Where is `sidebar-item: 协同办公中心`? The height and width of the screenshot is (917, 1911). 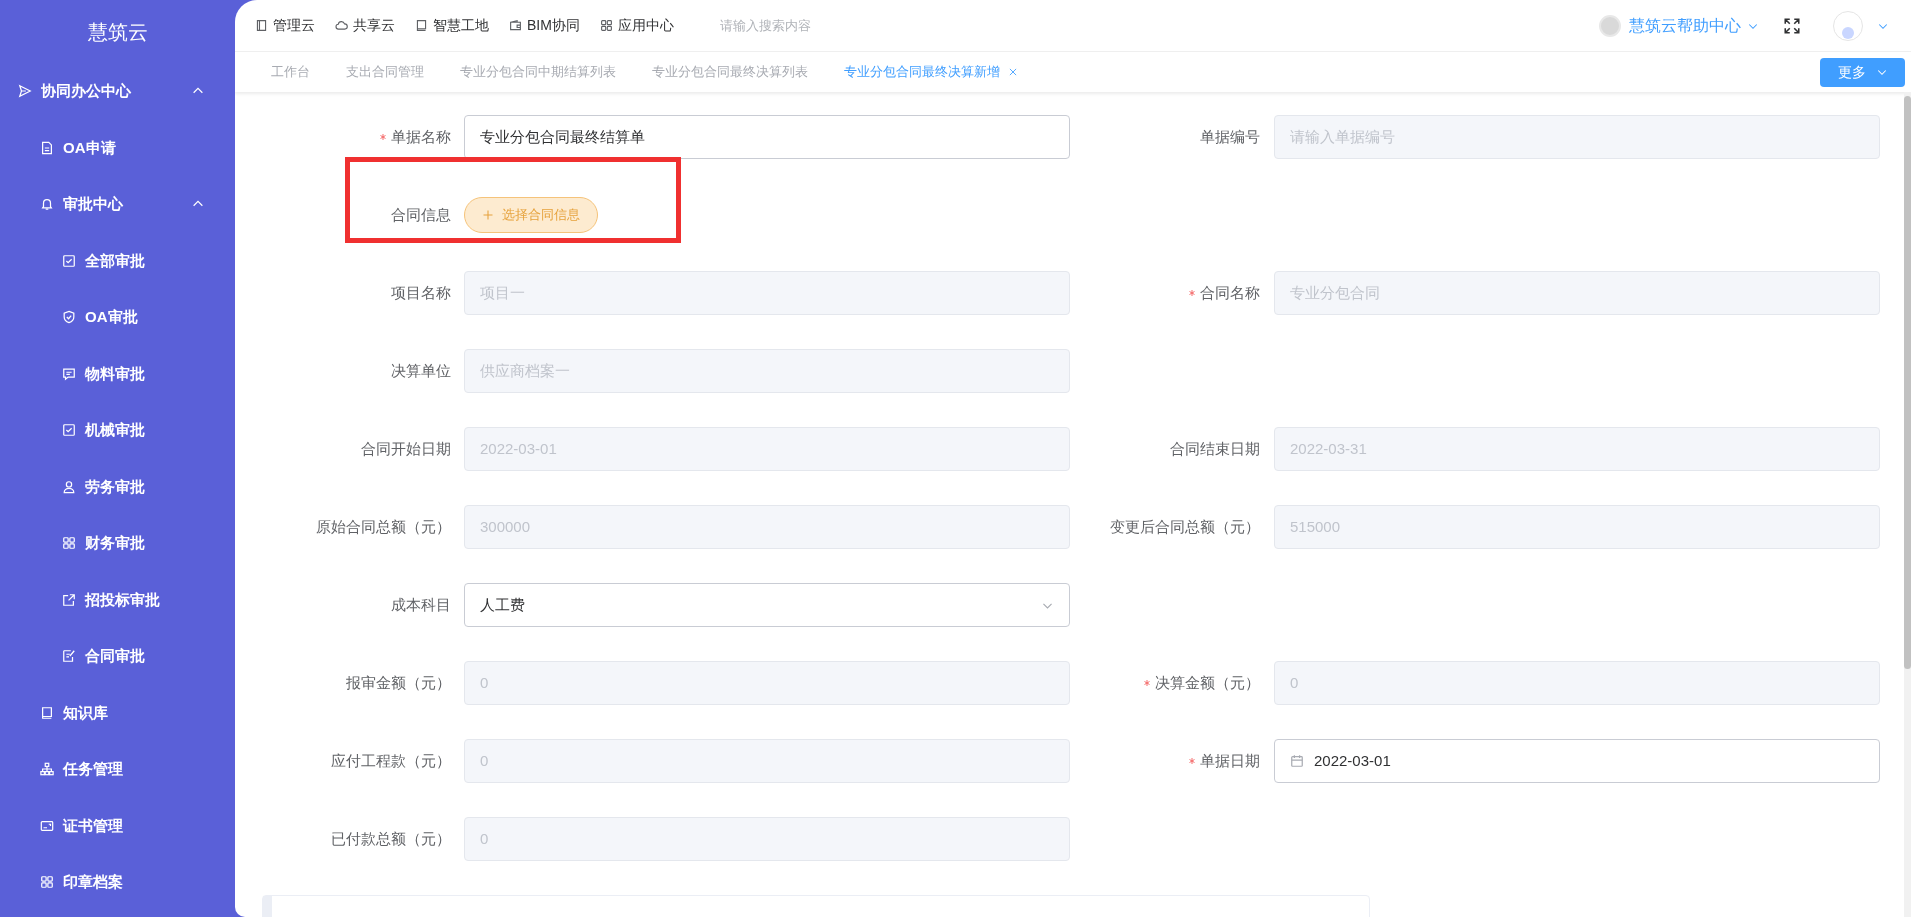
sidebar-item: 协同办公中心 is located at coordinates (117, 91).